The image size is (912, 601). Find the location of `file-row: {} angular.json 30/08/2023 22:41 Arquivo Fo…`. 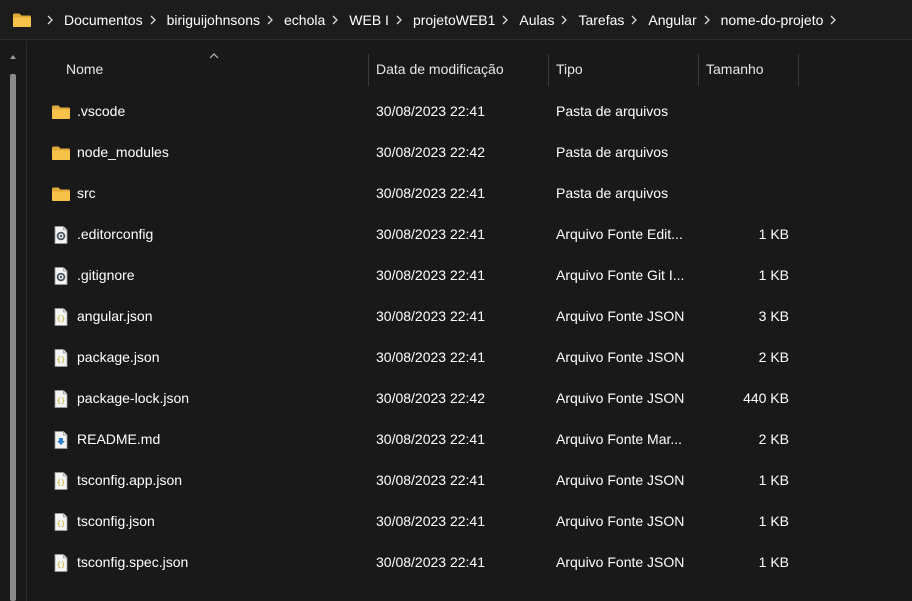

file-row: {} angular.json 30/08/2023 22:41 Arquivo Fo… is located at coordinates (469, 316).